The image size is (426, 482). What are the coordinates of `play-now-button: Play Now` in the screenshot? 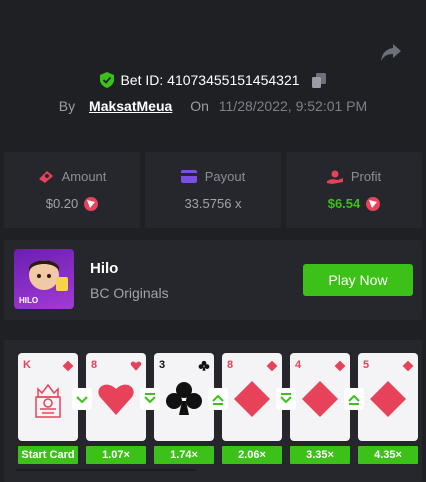 It's located at (358, 280).